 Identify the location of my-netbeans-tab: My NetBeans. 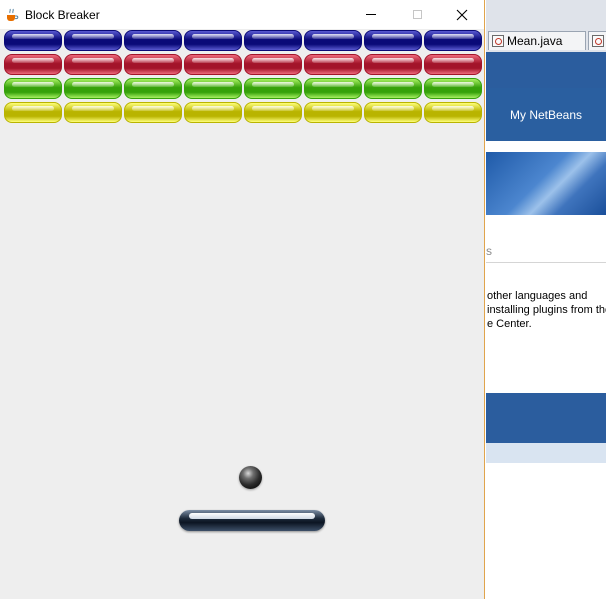
(546, 115).